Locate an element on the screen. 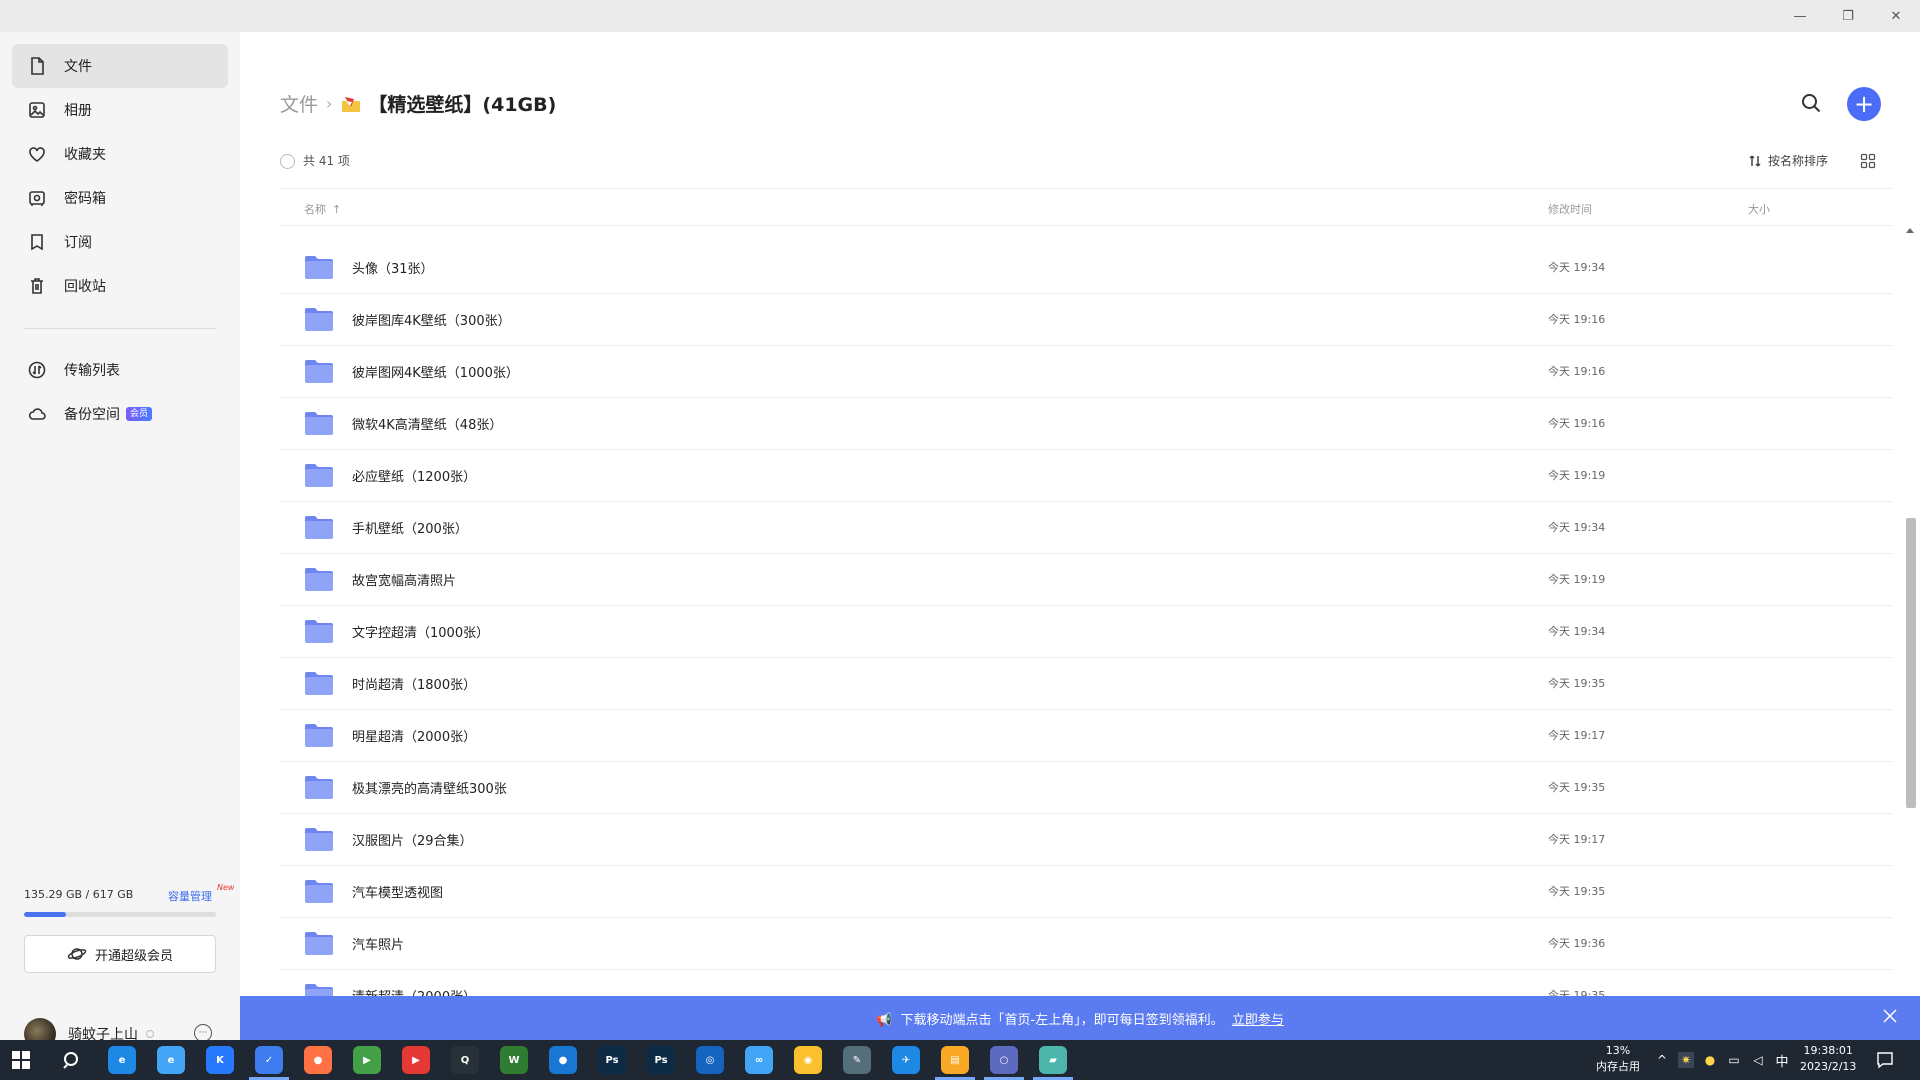  file-row: 彼岸图库4K壁纸（300张） 今天 19:16 is located at coordinates (1086, 320).